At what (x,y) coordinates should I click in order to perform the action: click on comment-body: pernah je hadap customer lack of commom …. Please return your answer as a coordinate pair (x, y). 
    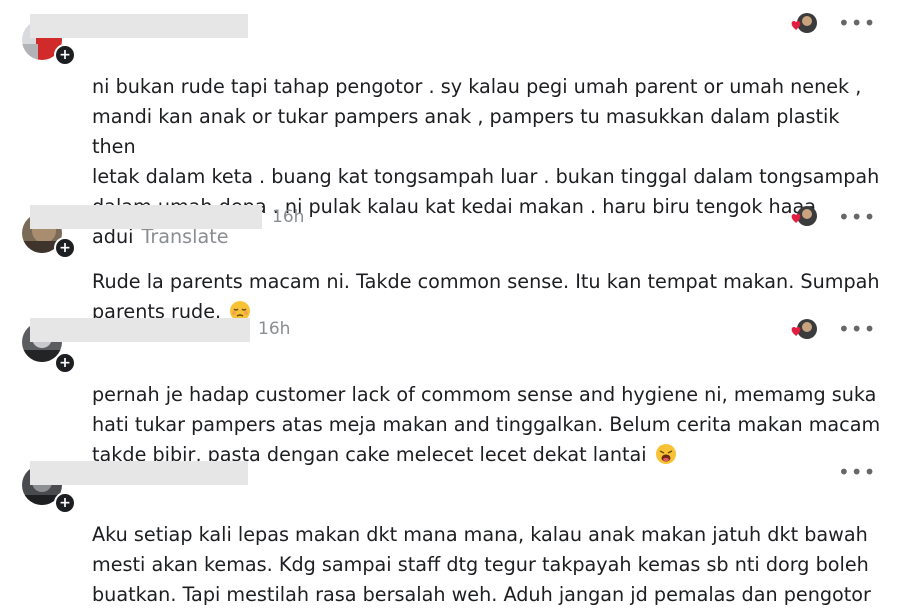
    Looking at the image, I should click on (486, 424).